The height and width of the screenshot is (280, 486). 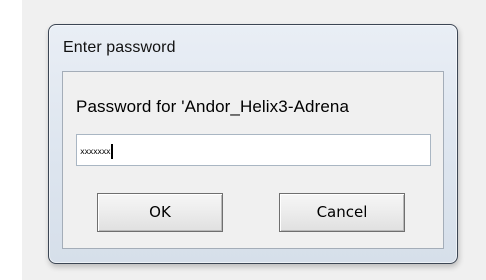 What do you see at coordinates (253, 150) in the screenshot?
I see `password-field: xxxxxxx` at bounding box center [253, 150].